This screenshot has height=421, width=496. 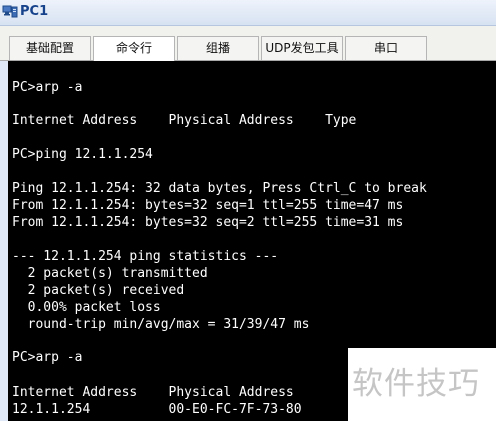 I want to click on tab-multicast: 组播, so click(x=218, y=48).